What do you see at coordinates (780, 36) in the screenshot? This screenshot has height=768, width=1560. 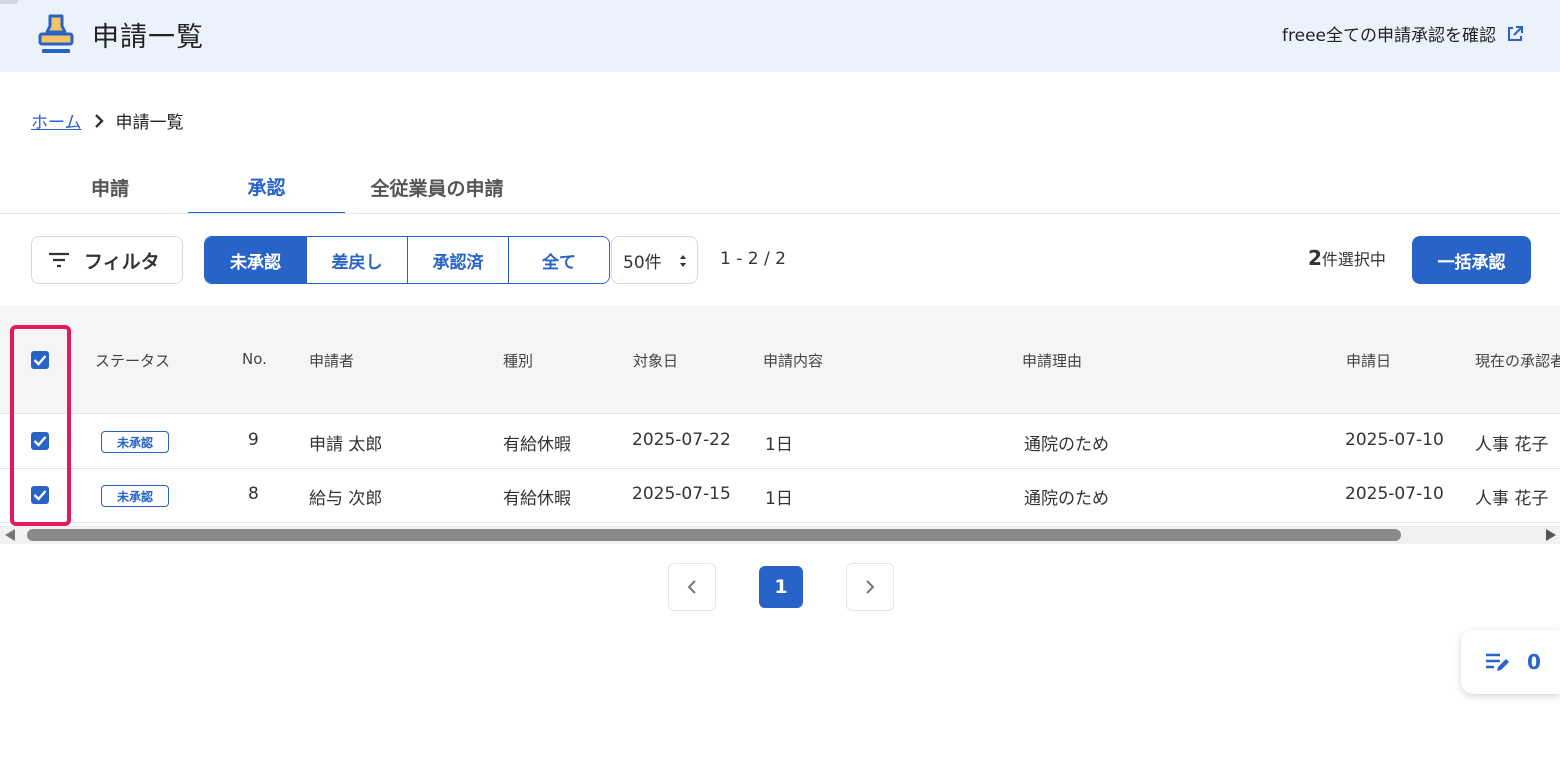 I see `app-header: 申請一覧 freee全ての申請承認を確認` at bounding box center [780, 36].